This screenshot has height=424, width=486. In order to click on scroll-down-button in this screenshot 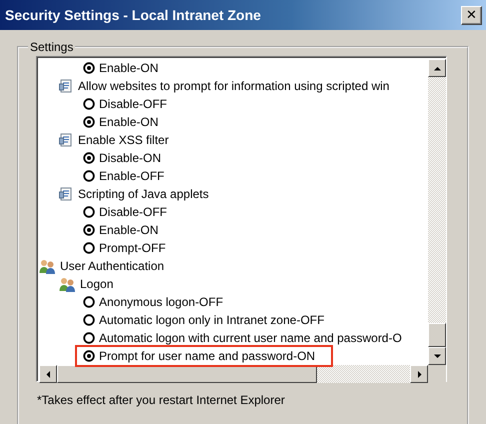, I will do `click(437, 356)`.